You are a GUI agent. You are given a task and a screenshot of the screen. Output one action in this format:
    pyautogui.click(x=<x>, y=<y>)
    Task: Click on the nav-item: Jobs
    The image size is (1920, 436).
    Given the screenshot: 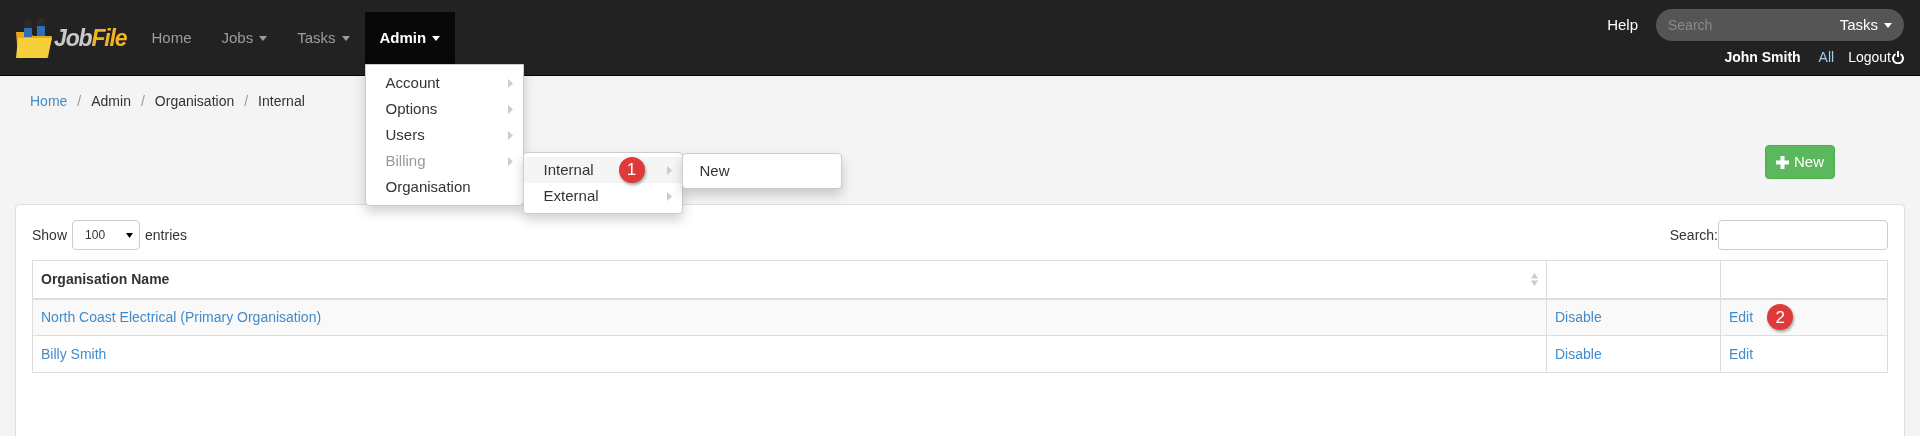 What is the action you would take?
    pyautogui.click(x=244, y=38)
    